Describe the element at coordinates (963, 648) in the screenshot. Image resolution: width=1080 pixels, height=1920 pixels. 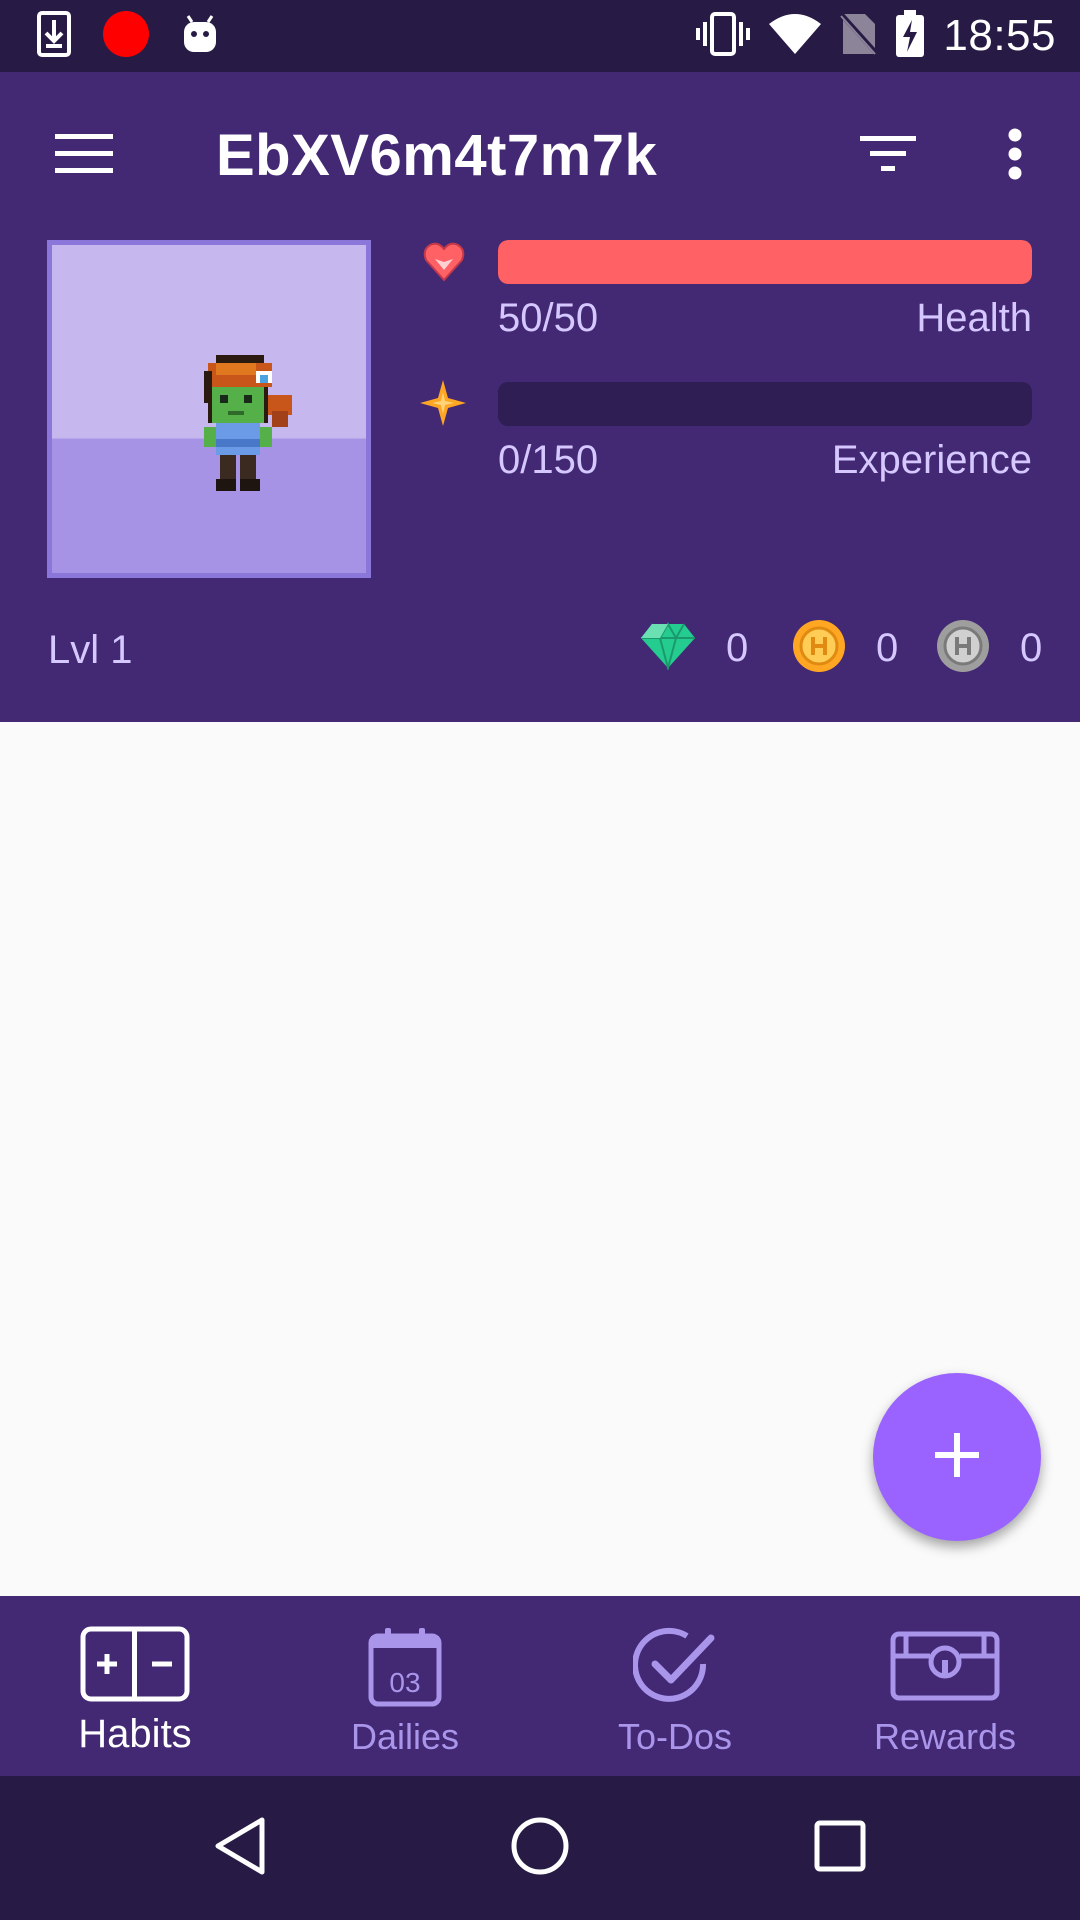
I see `silver-coin-icon` at that location.